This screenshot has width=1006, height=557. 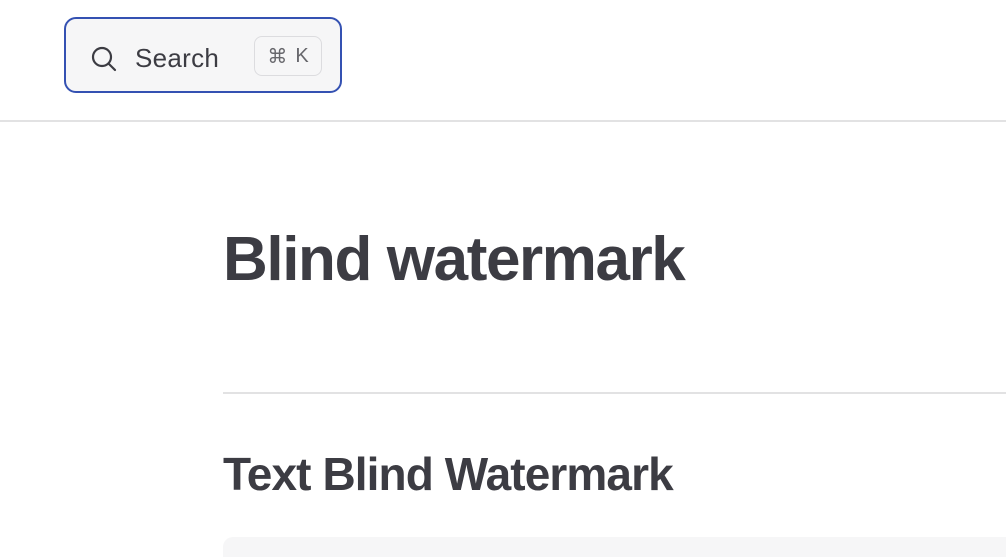 What do you see at coordinates (104, 59) in the screenshot?
I see `search-icon` at bounding box center [104, 59].